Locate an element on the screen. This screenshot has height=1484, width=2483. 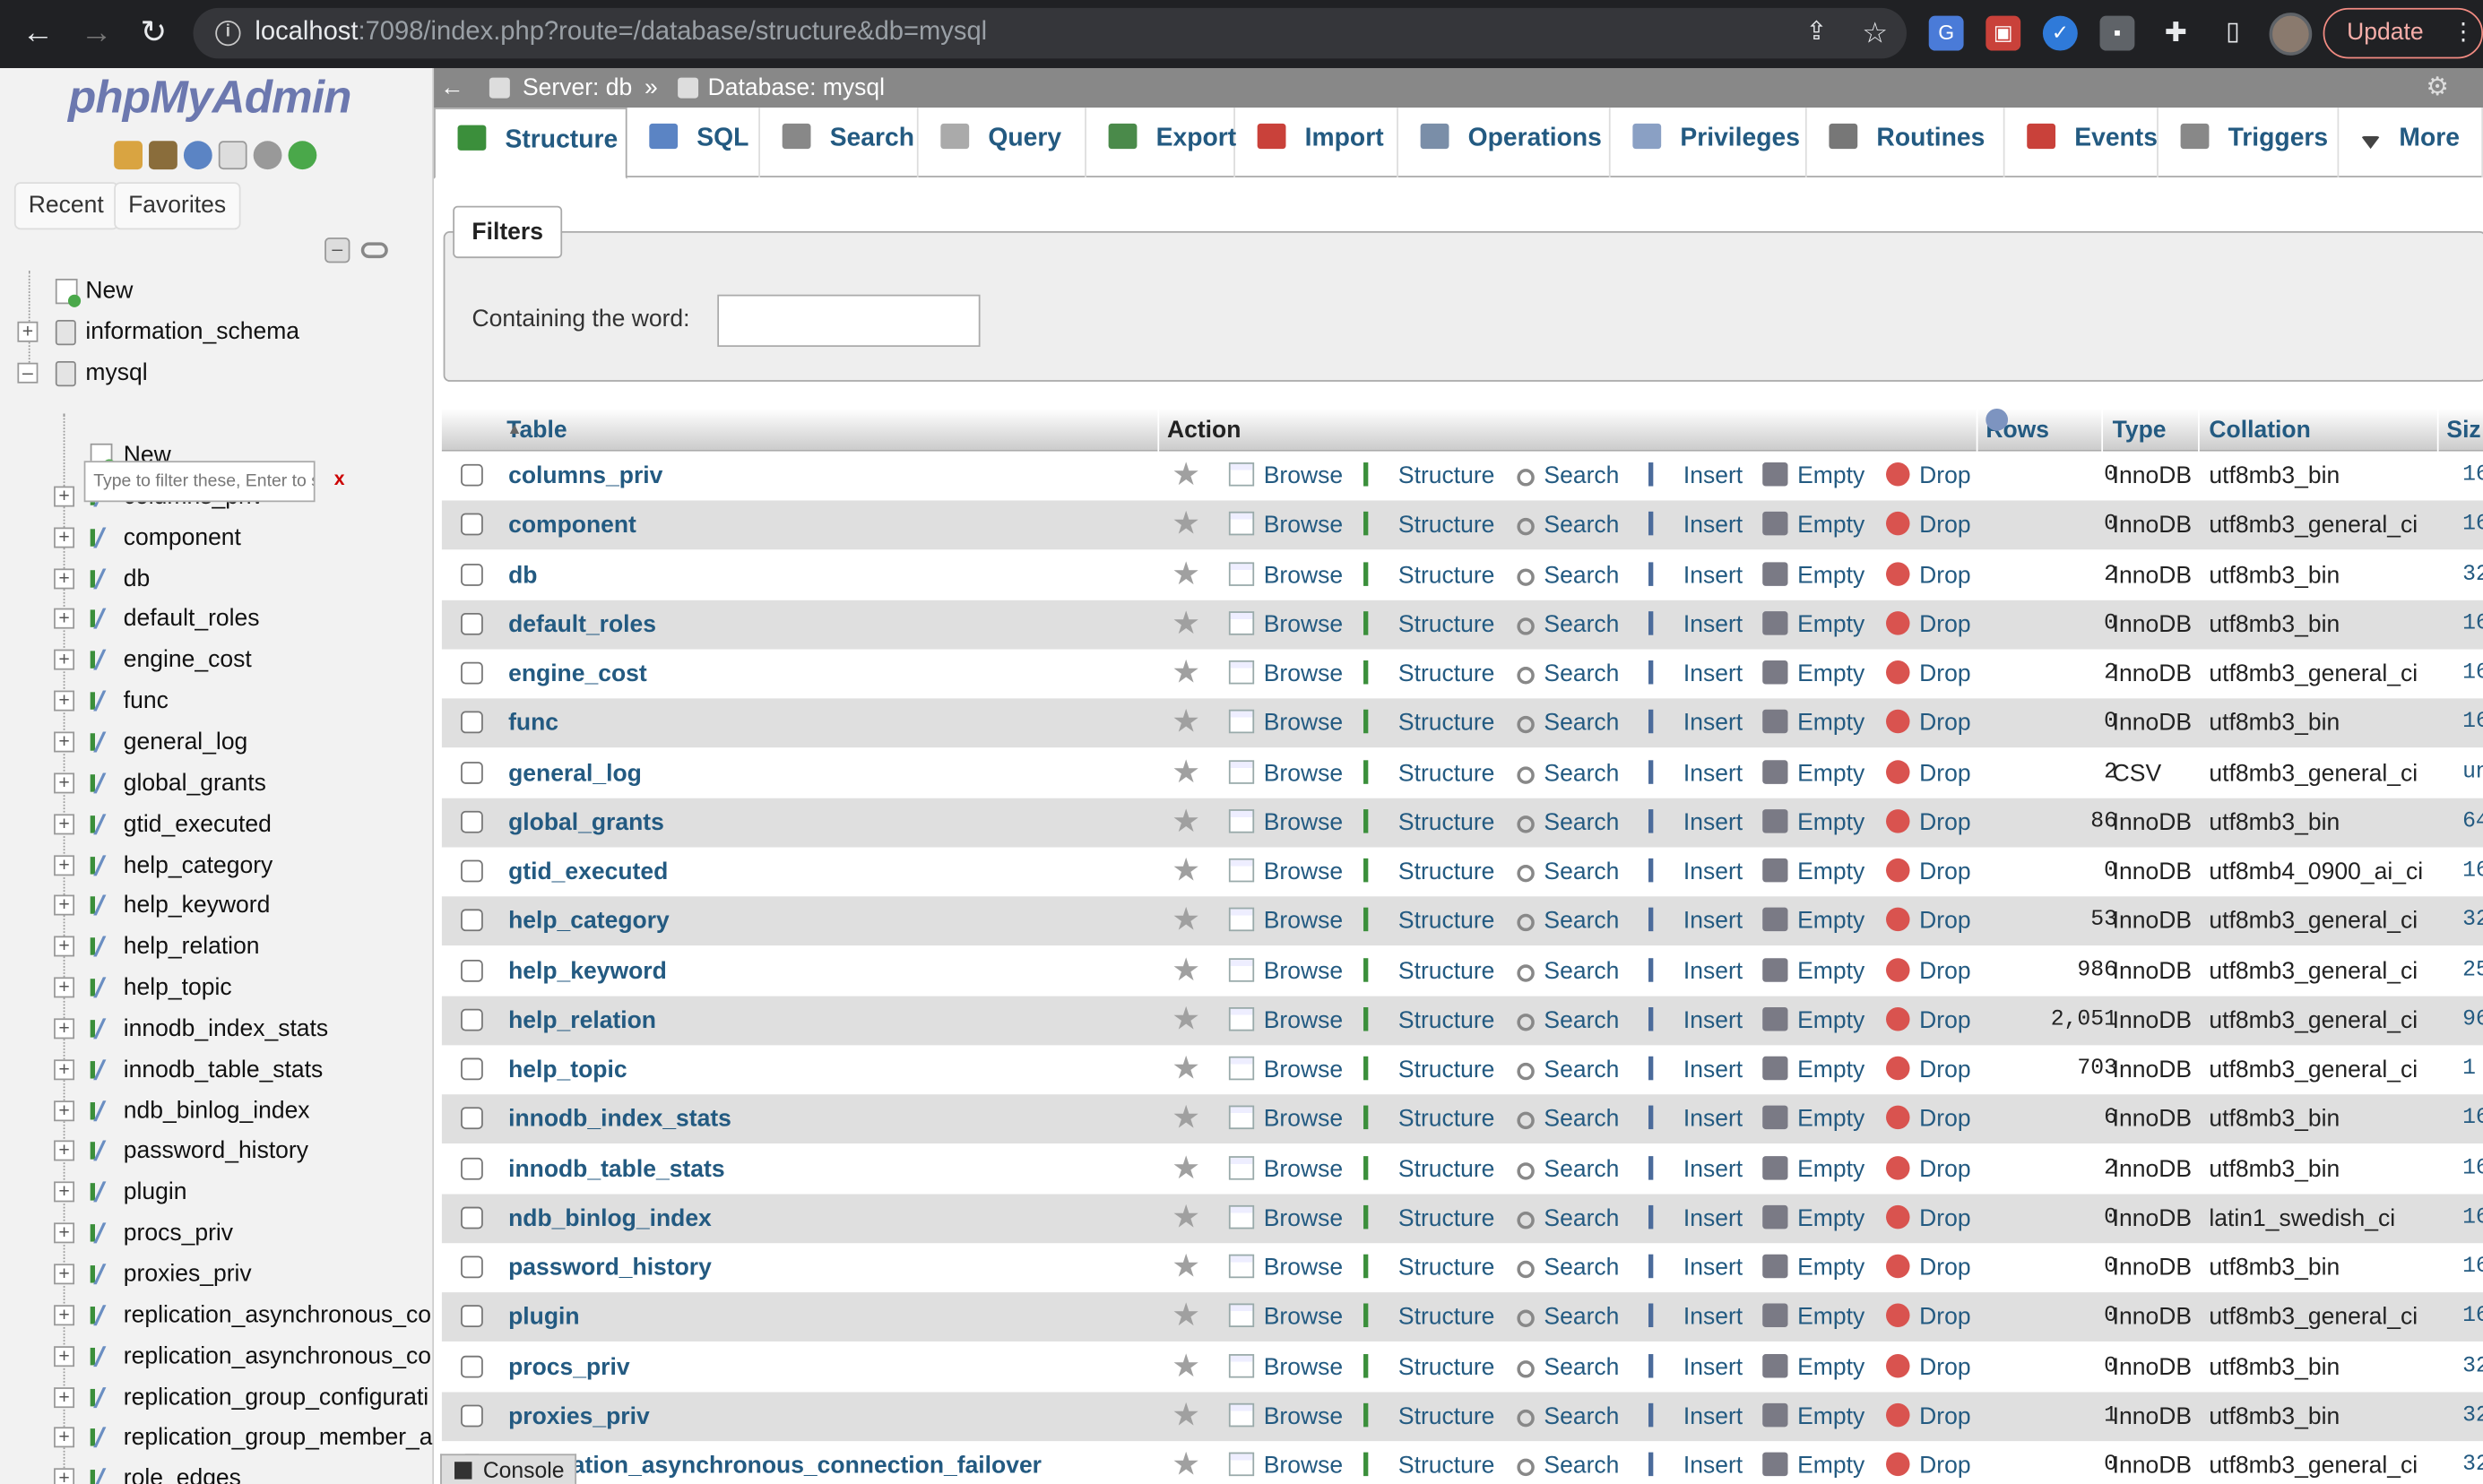
console-toggle: Console is located at coordinates (509, 1469).